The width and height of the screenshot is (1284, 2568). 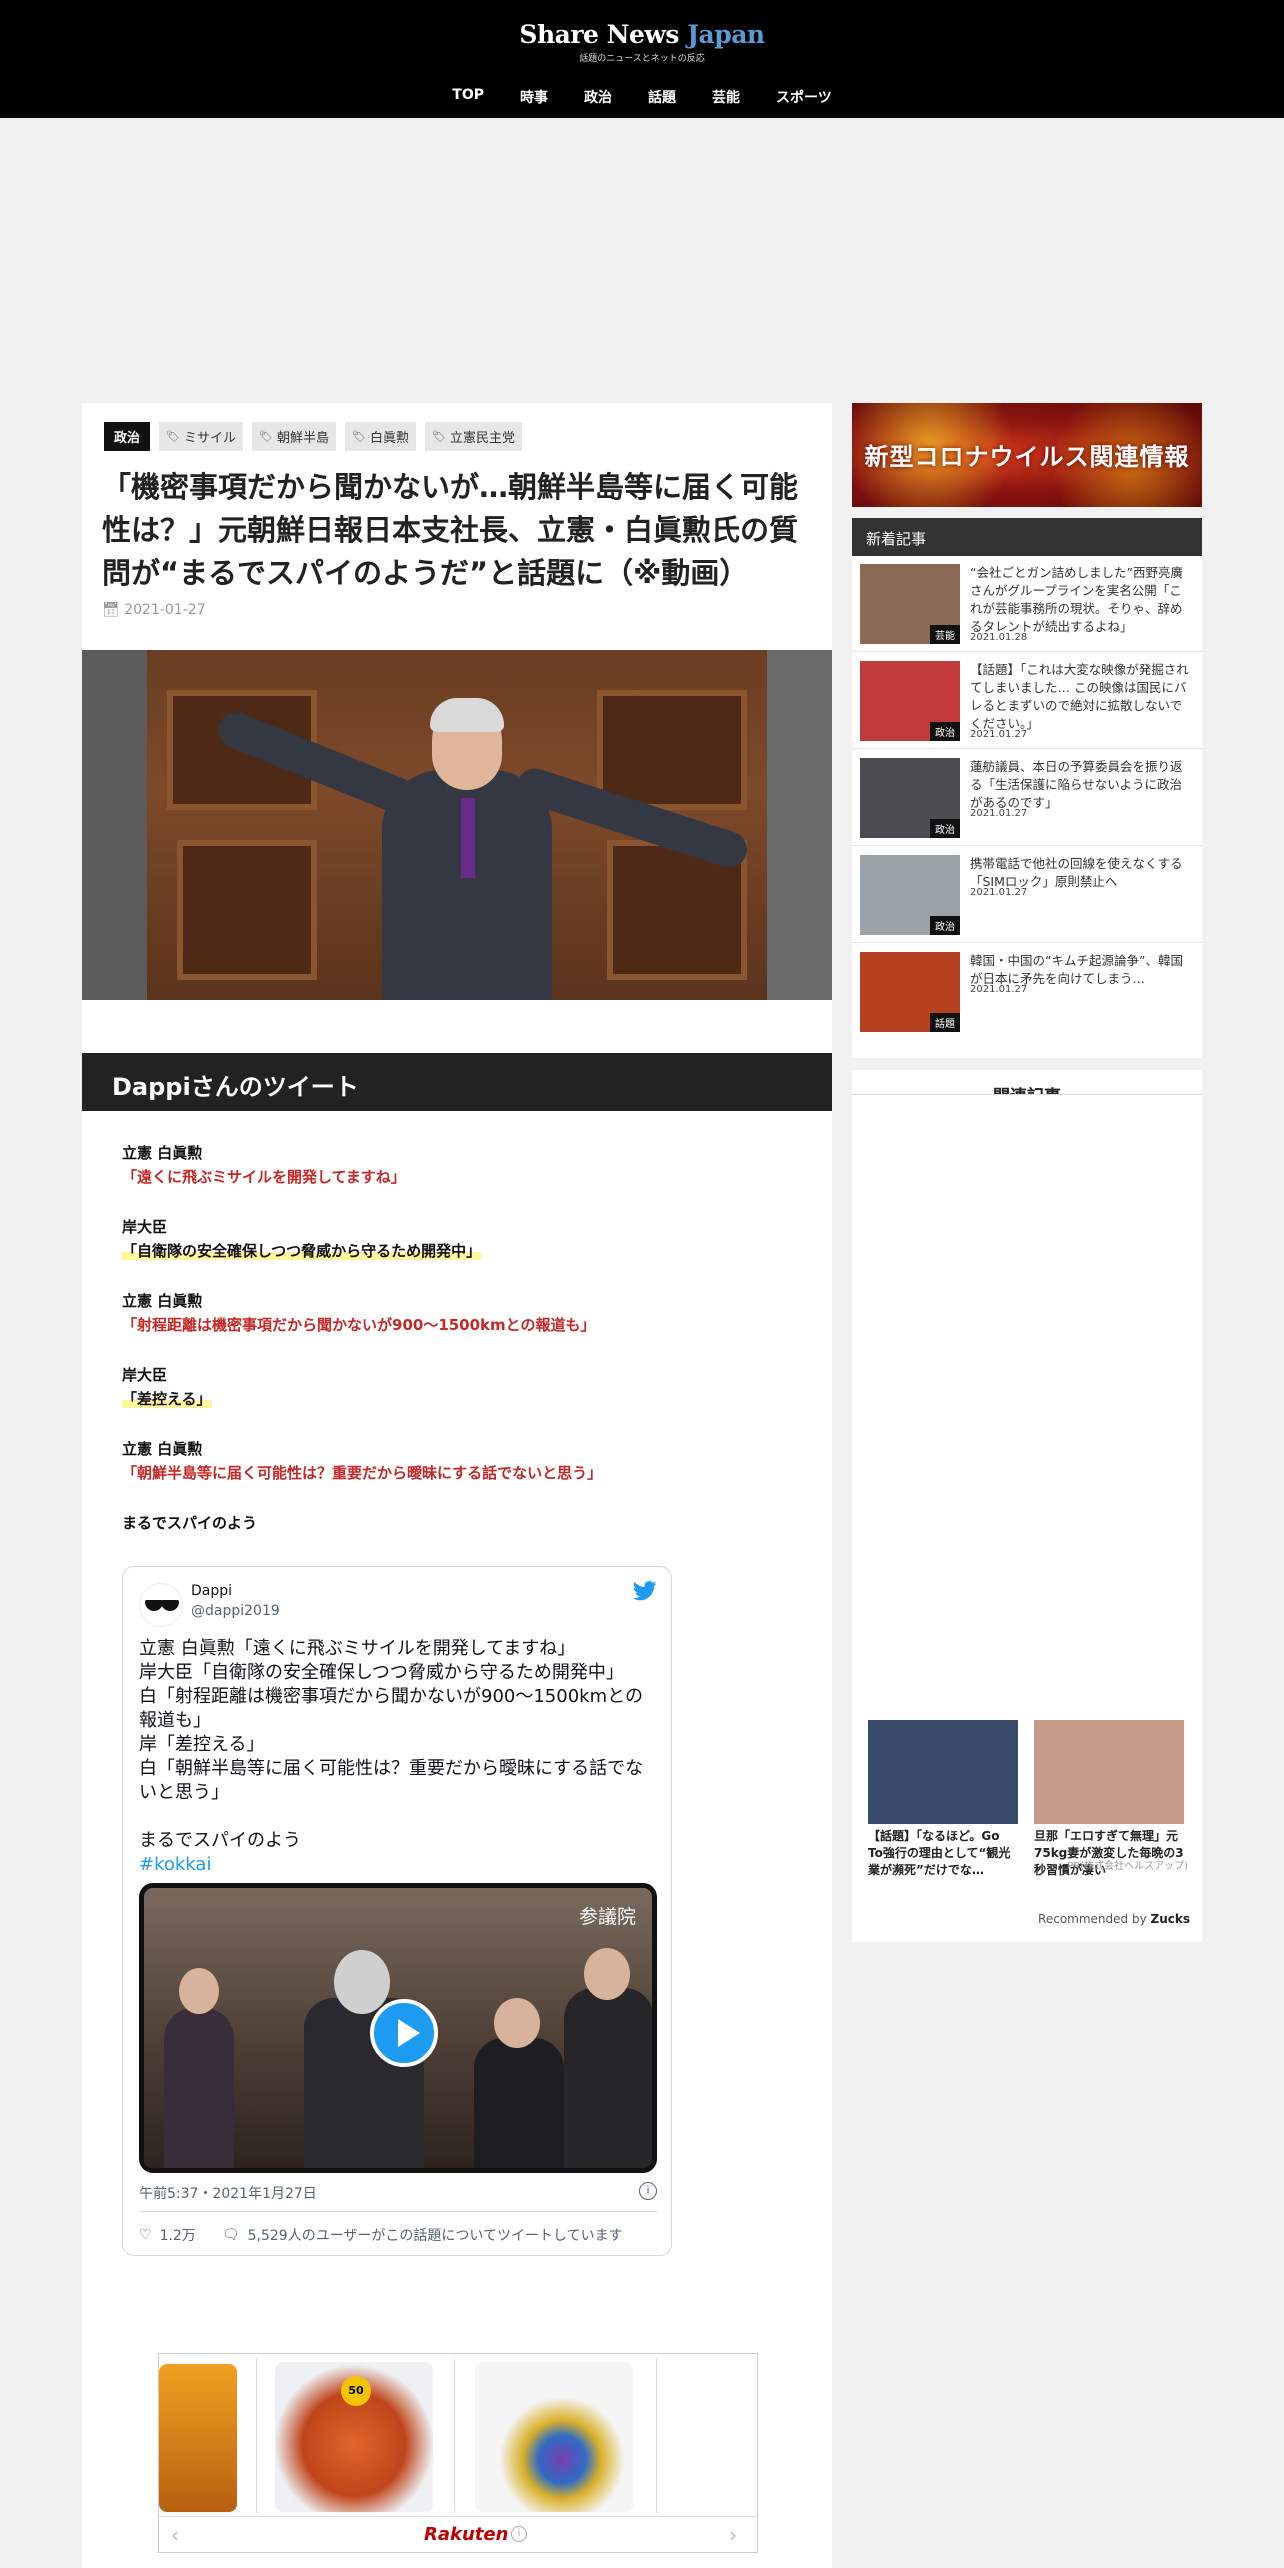 I want to click on logo-subtitle: 話題のニュースとネットの反応, so click(x=642, y=59).